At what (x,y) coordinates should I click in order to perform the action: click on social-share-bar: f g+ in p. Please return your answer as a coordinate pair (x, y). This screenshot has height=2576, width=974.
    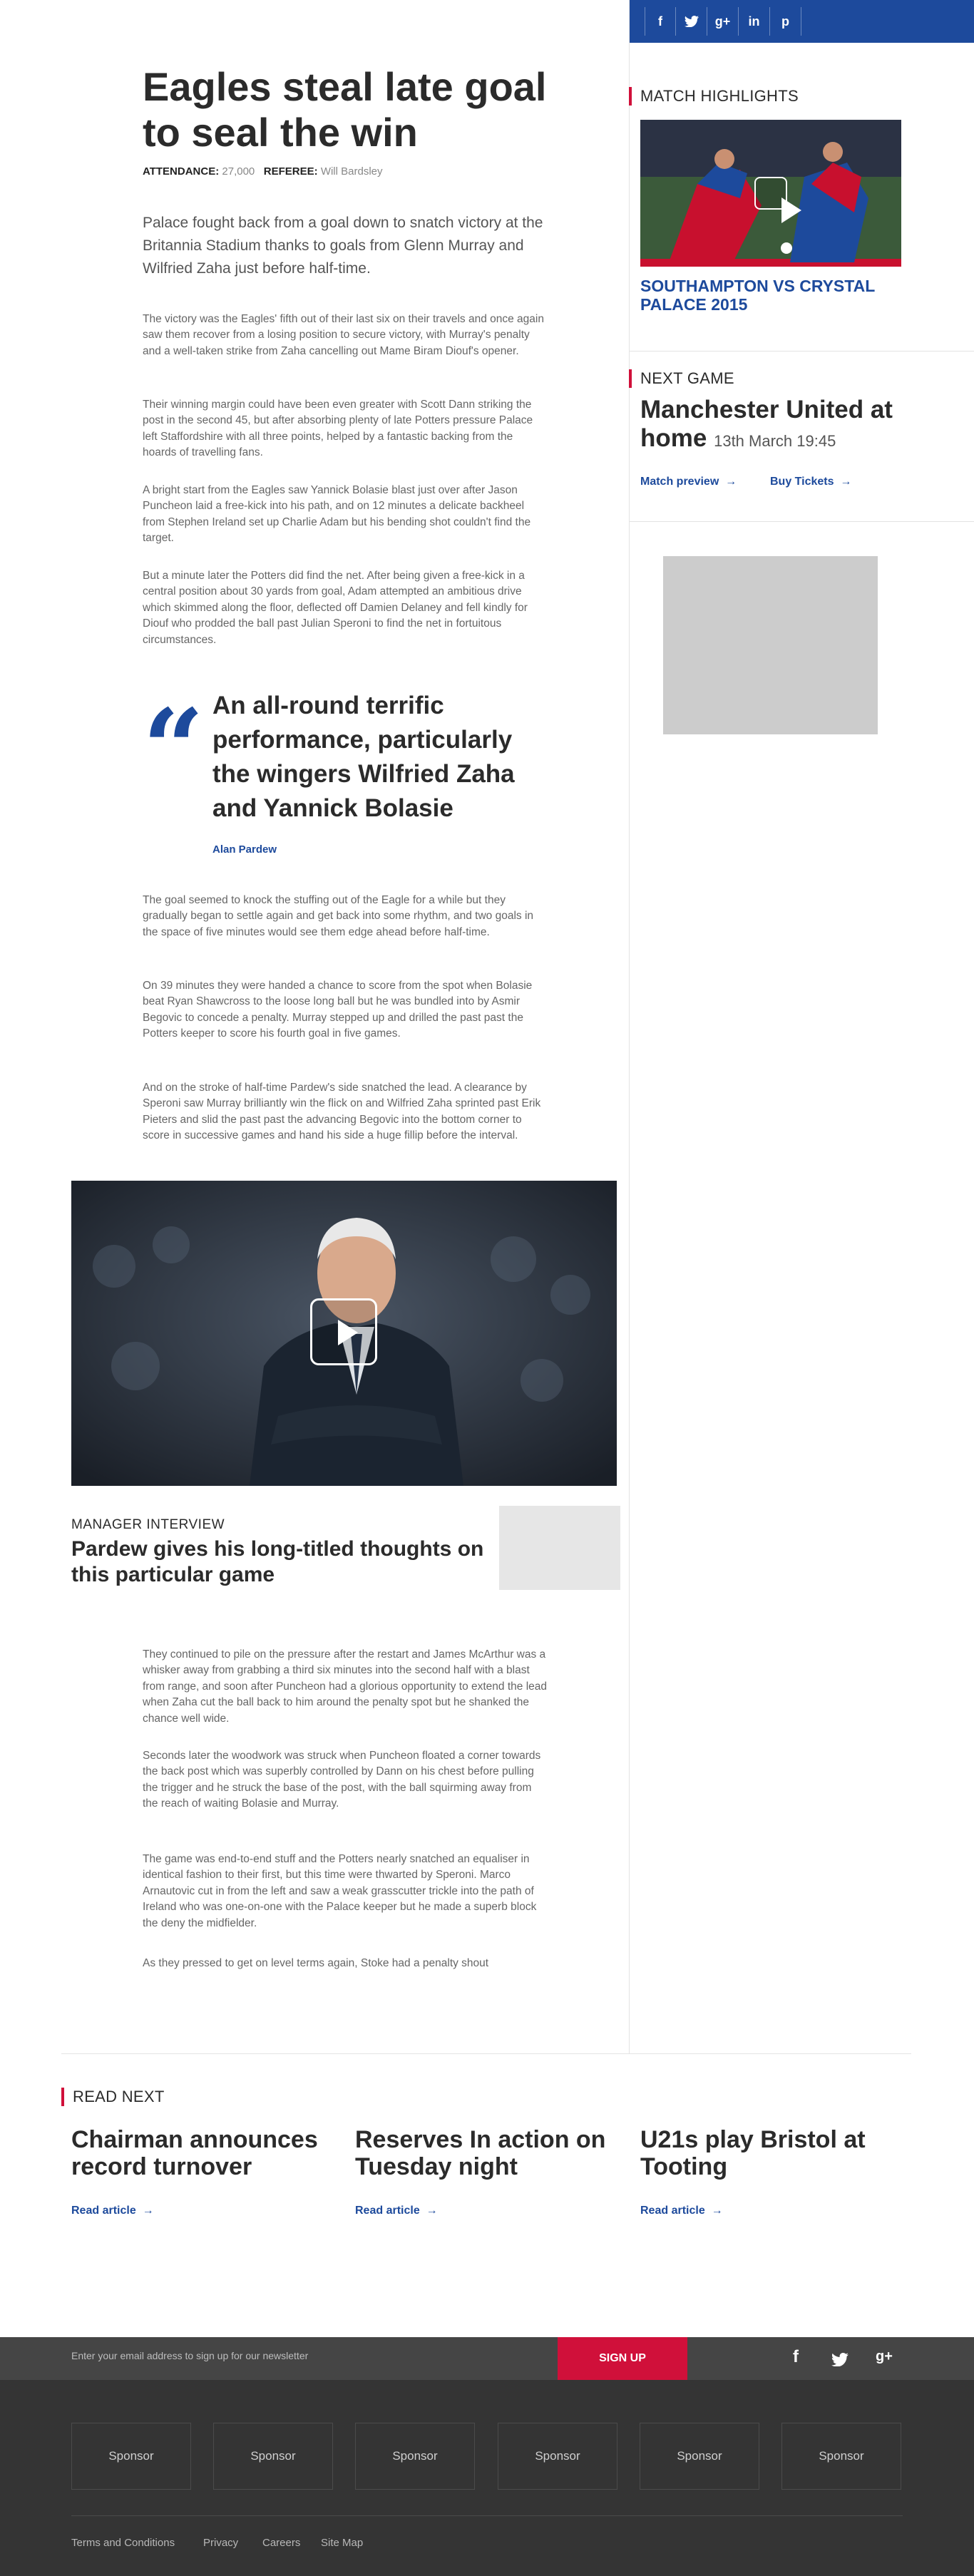
    Looking at the image, I should click on (801, 21).